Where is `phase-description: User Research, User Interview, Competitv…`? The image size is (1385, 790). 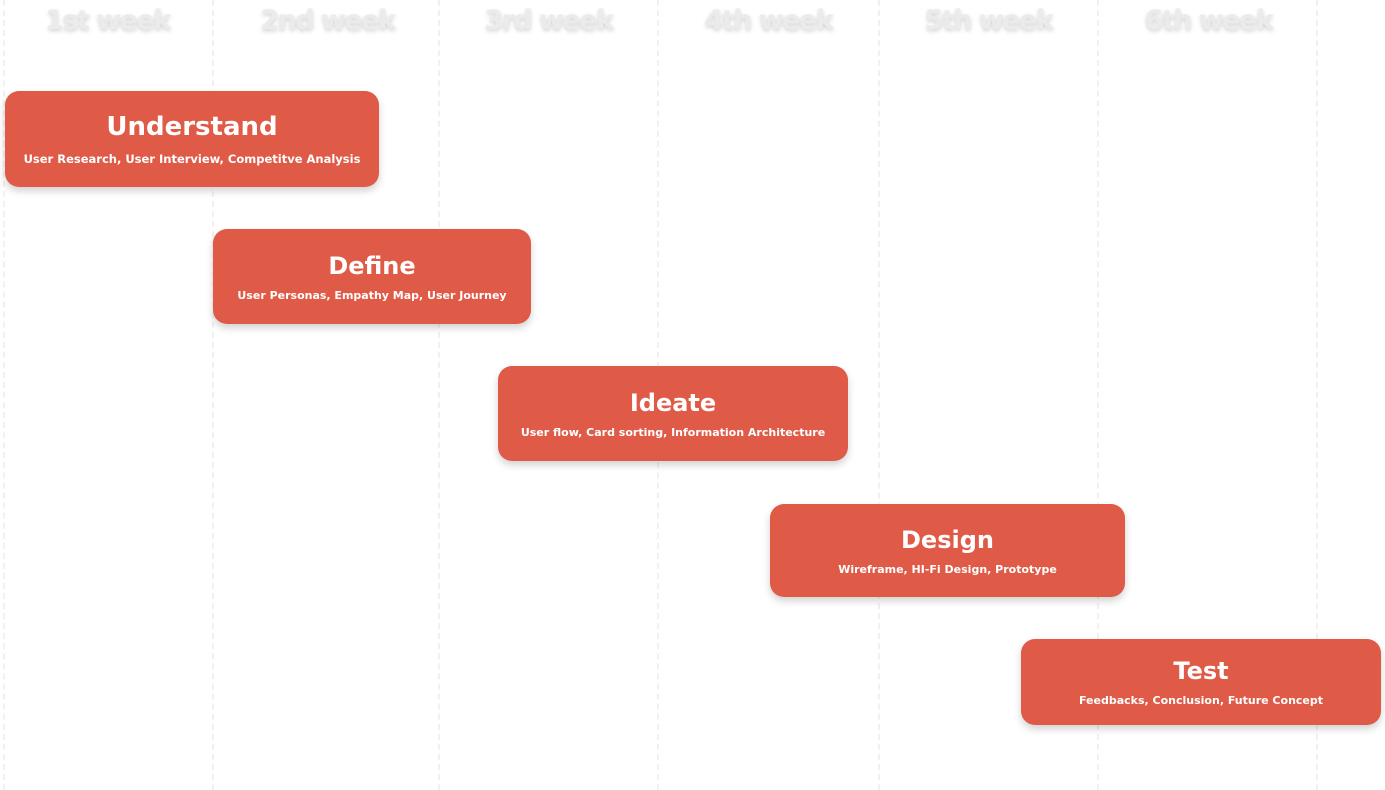 phase-description: User Research, User Interview, Competitv… is located at coordinates (192, 159).